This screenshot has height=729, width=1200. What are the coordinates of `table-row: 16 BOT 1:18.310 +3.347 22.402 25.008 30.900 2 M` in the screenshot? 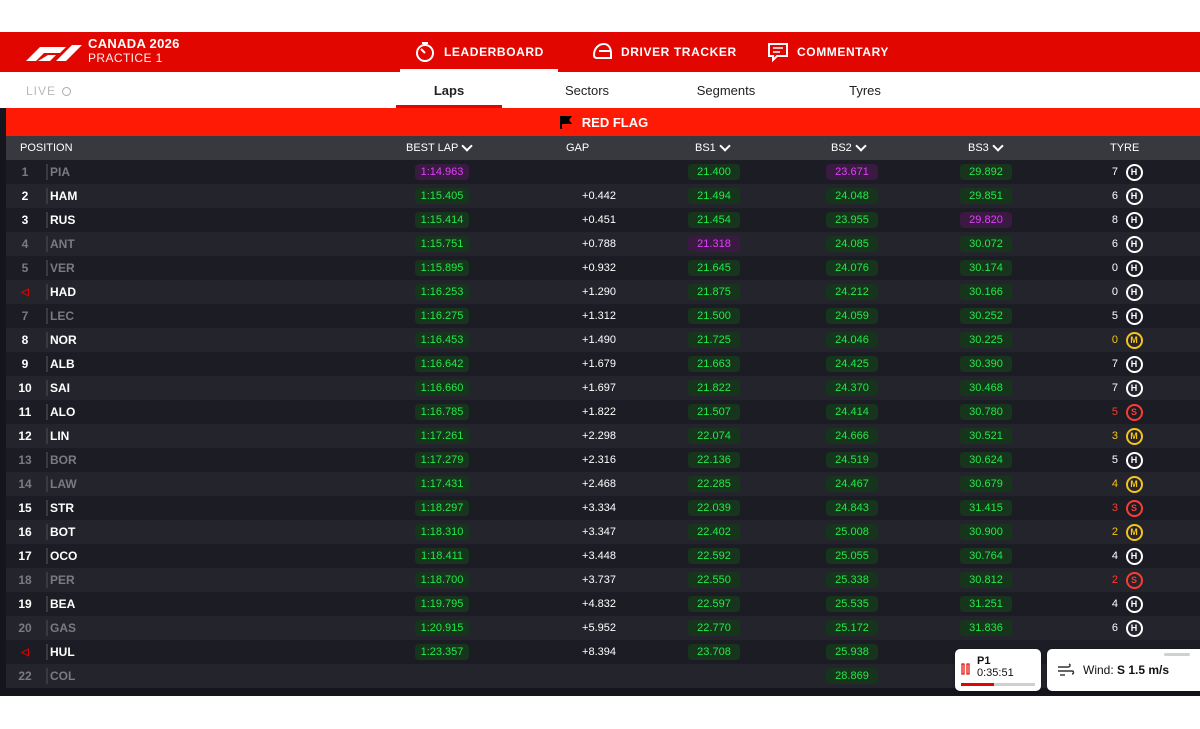 It's located at (603, 532).